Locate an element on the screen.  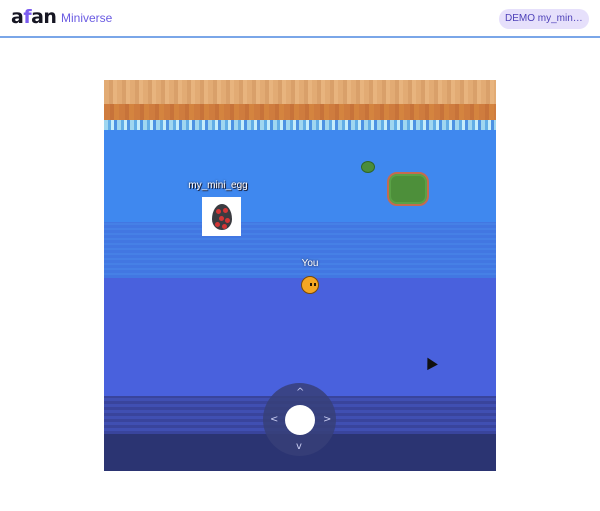
joystick-right-arrow-icon: > is located at coordinates (327, 420).